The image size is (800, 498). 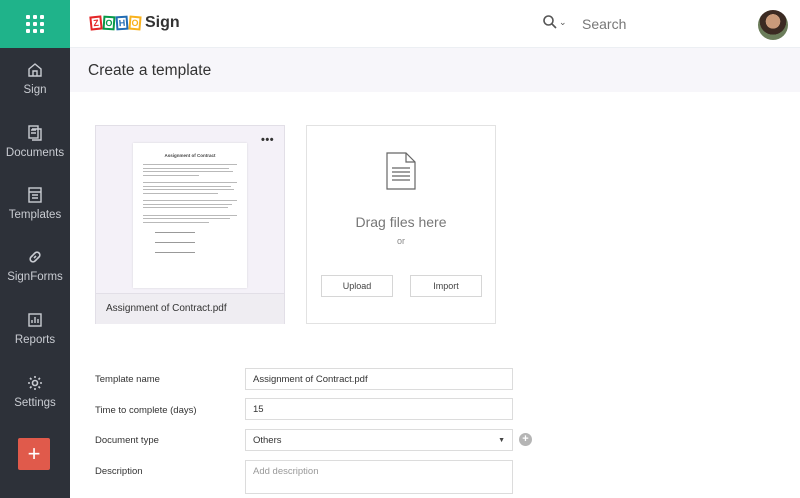 I want to click on page-title: Create a template, so click(x=150, y=70).